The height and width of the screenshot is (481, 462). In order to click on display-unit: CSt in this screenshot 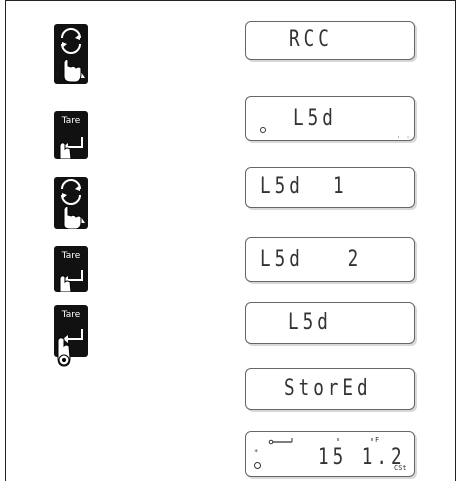, I will do `click(400, 468)`.